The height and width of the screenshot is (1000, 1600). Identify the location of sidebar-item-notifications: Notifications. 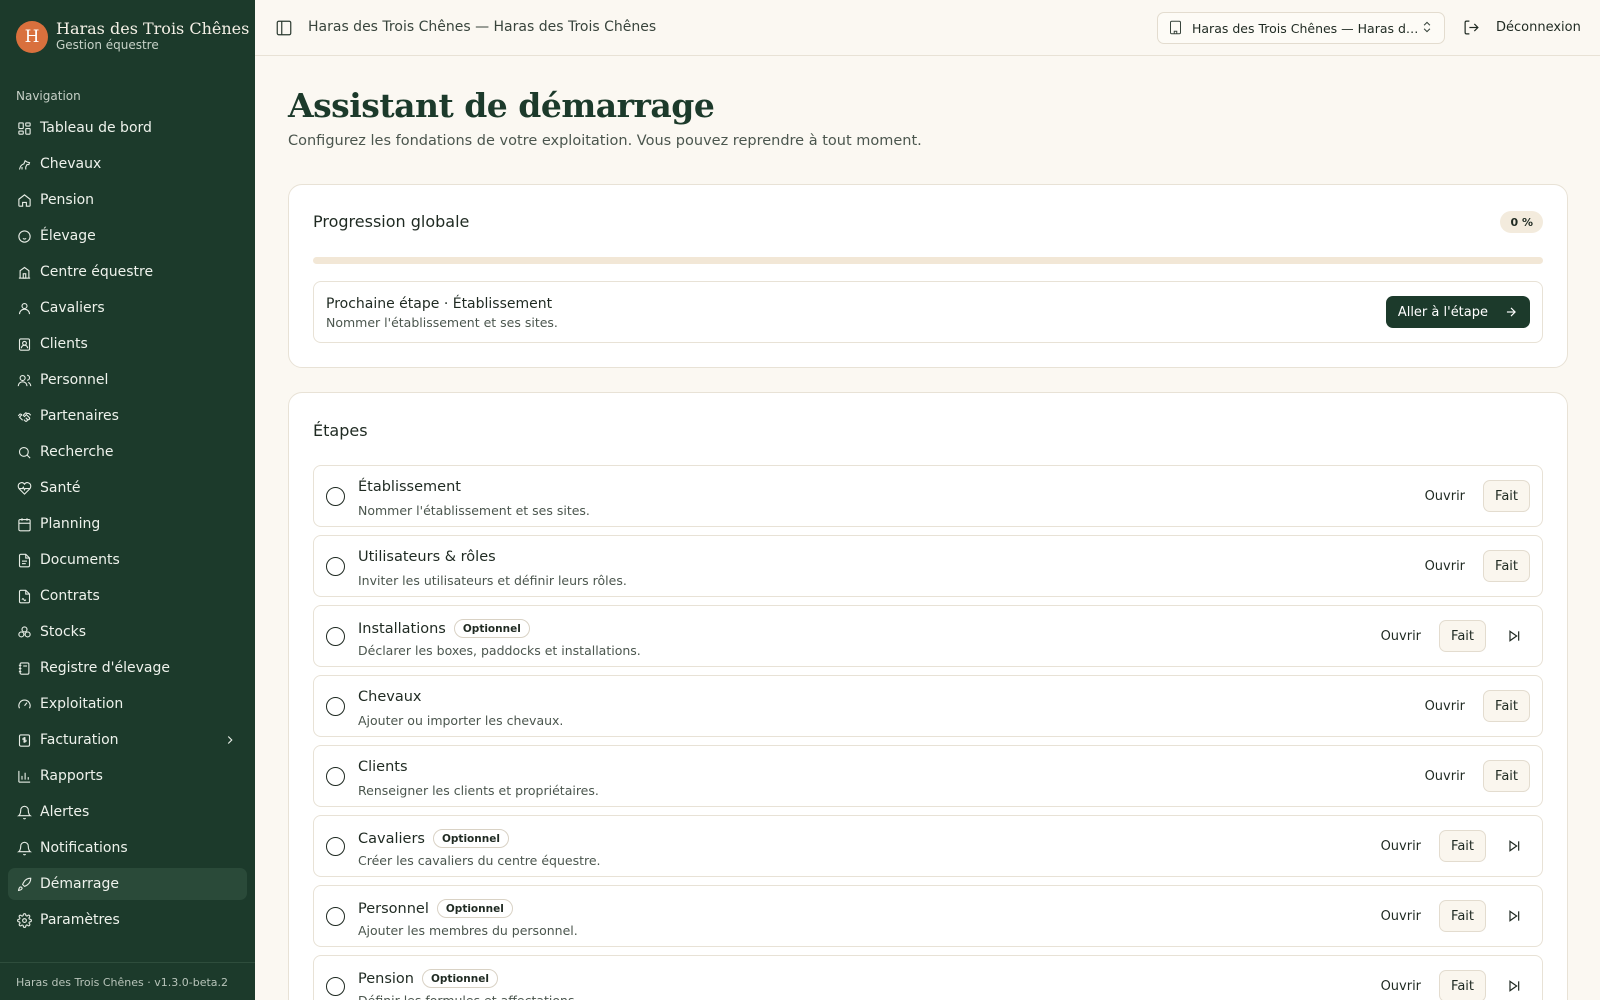
(127, 848).